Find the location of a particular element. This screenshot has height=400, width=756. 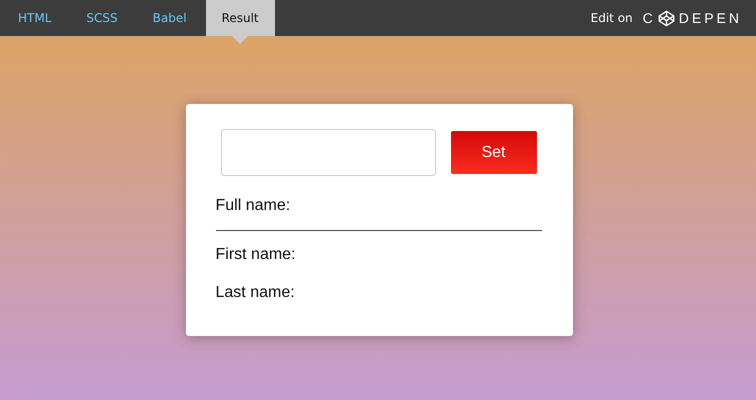

cube-icon is located at coordinates (666, 18).